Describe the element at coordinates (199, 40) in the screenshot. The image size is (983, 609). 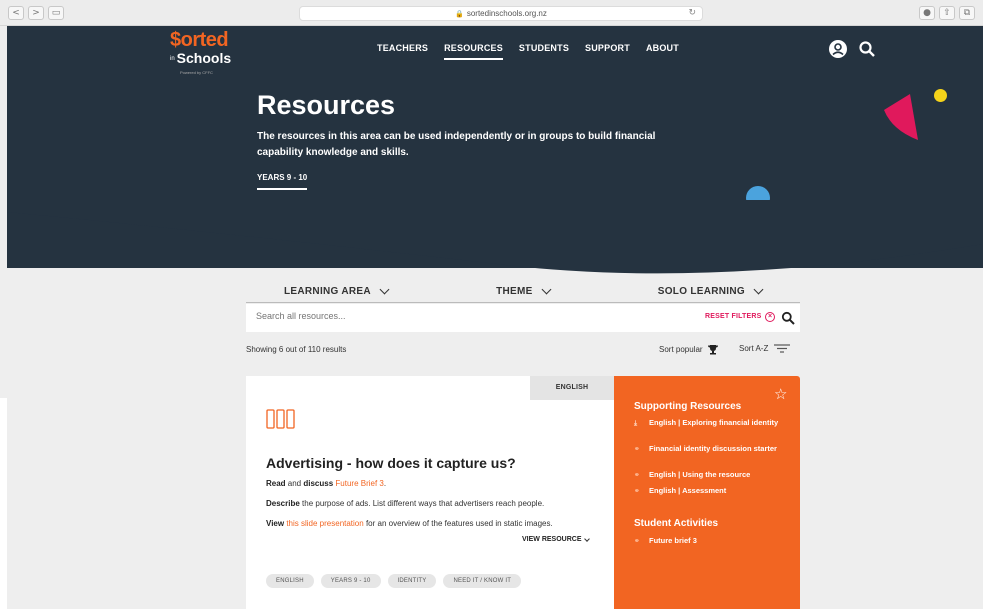
I see `logo-sorted: $orted` at that location.